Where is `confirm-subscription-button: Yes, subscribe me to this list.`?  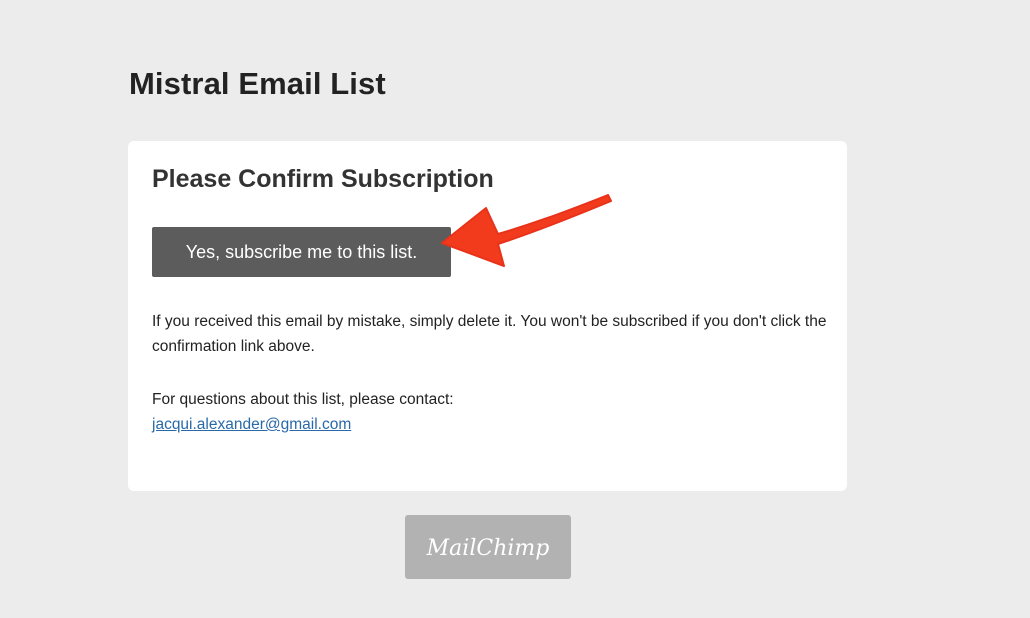
confirm-subscription-button: Yes, subscribe me to this list. is located at coordinates (301, 252).